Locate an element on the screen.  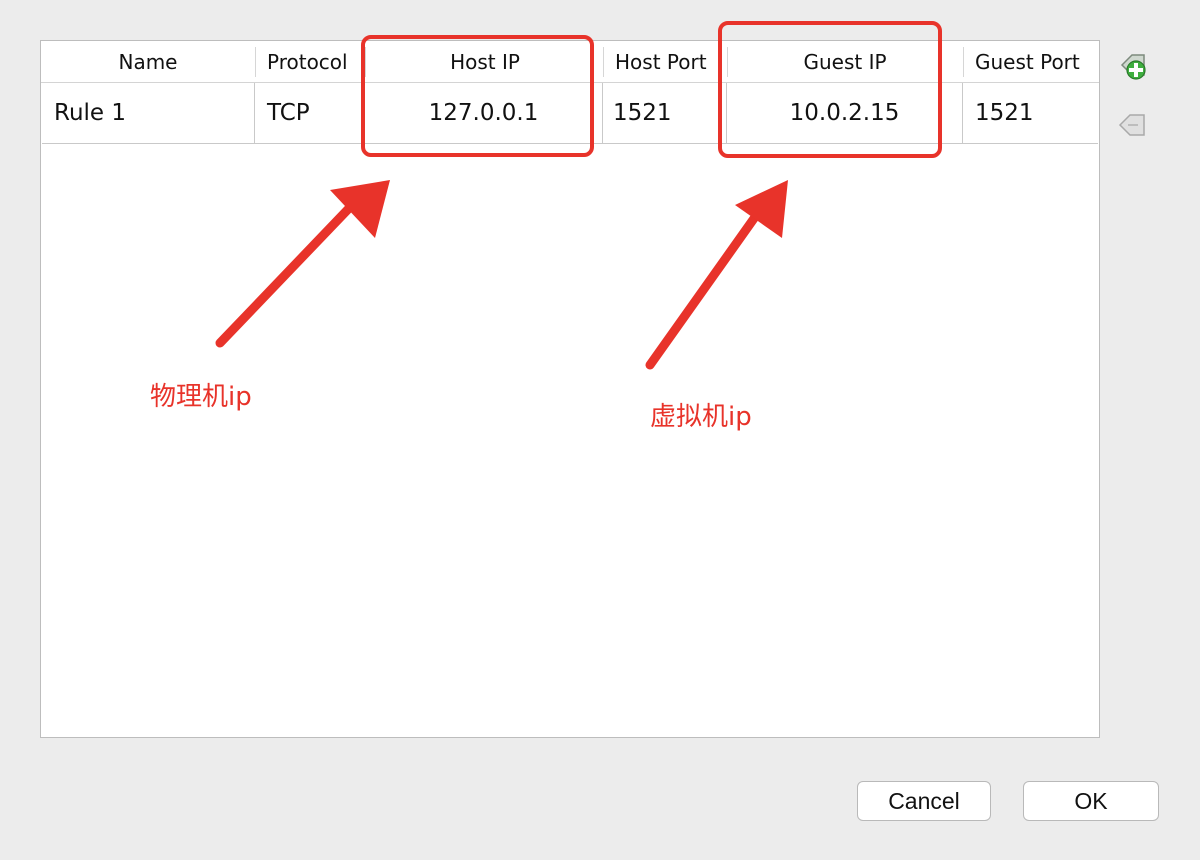
annotation-arrows is located at coordinates (501, 275).